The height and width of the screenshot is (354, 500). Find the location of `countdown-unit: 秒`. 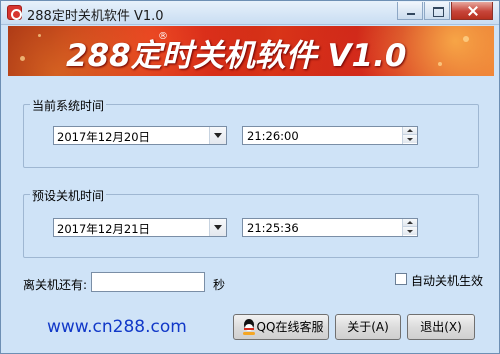

countdown-unit: 秒 is located at coordinates (219, 285).